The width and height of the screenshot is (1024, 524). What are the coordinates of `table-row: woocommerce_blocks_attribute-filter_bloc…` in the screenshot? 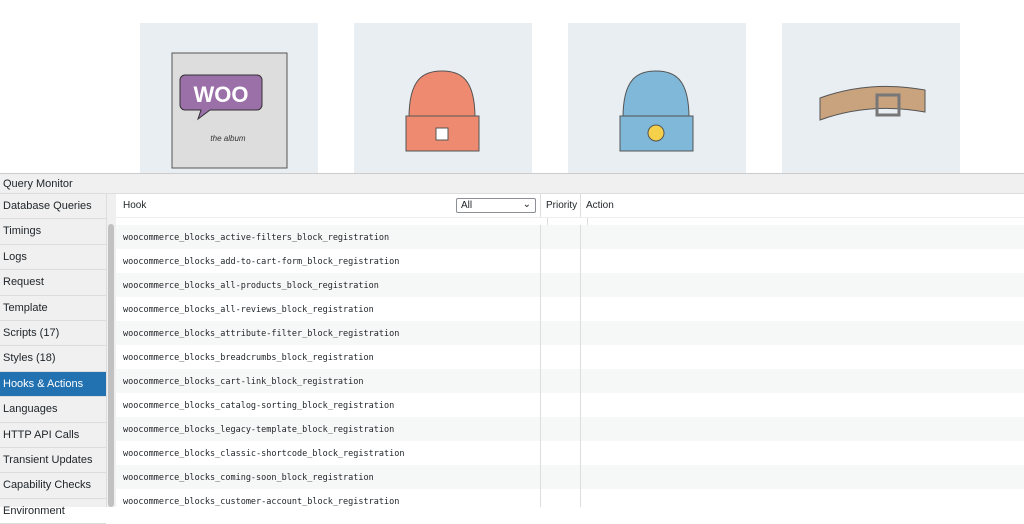 It's located at (570, 333).